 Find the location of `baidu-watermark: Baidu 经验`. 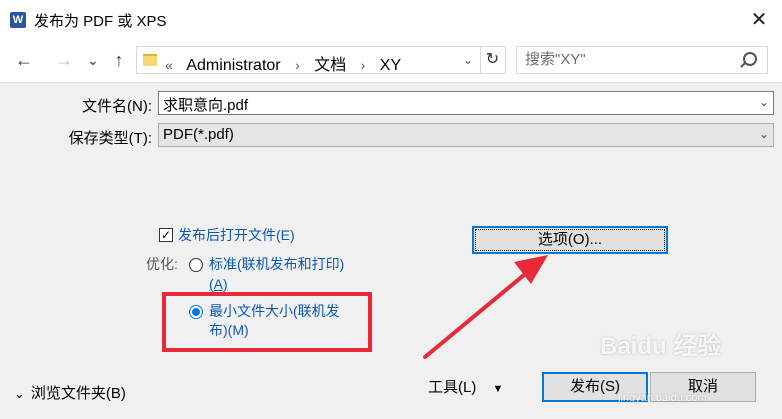

baidu-watermark: Baidu 经验 is located at coordinates (661, 346).